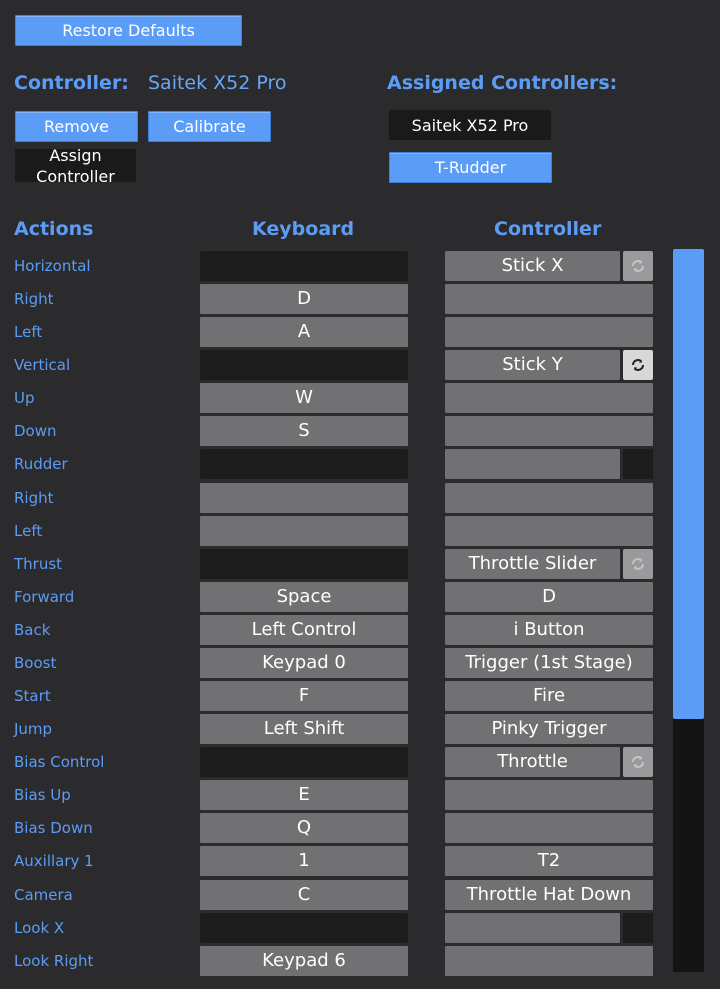 Image resolution: width=720 pixels, height=989 pixels. Describe the element at coordinates (75, 166) in the screenshot. I see `assign-controller-button: Assign Controller` at that location.